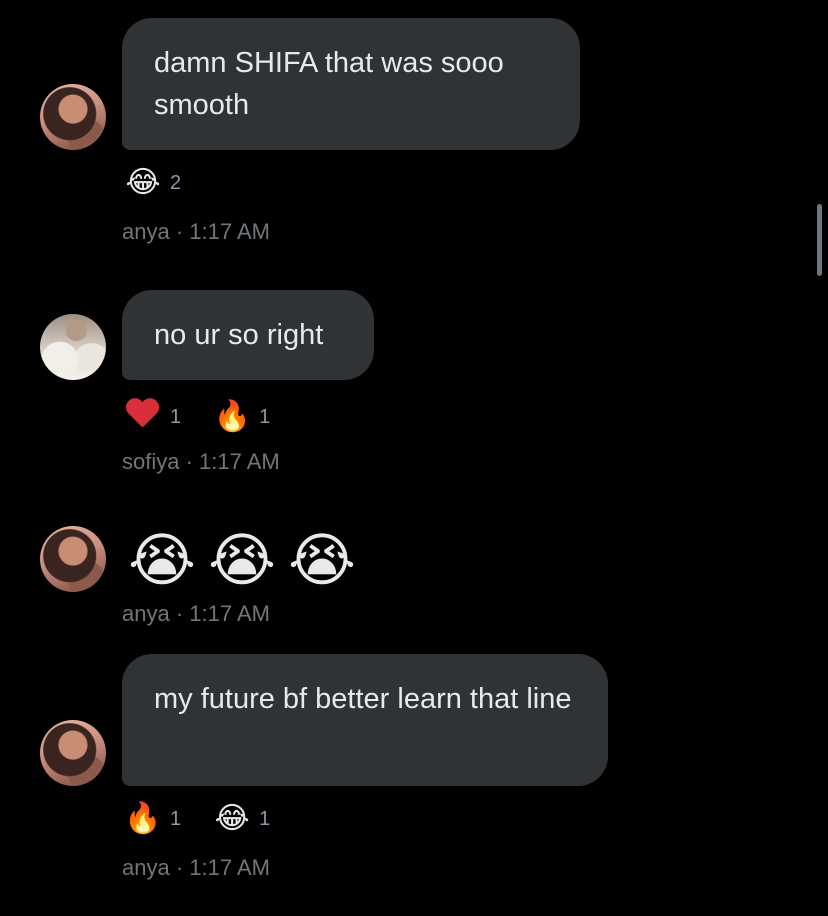 This screenshot has width=828, height=916. I want to click on reactions: 😂 2, so click(166, 183).